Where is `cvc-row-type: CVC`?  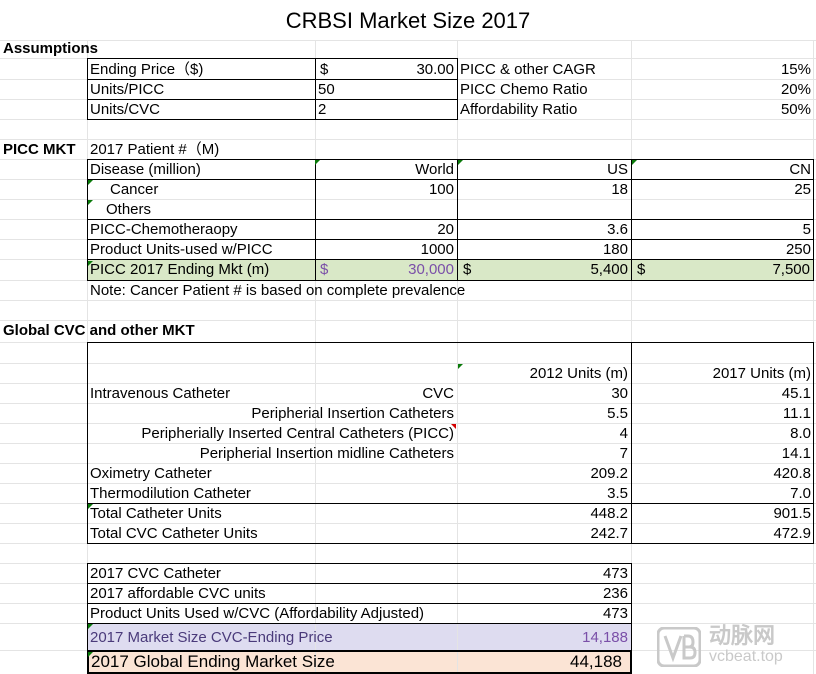
cvc-row-type: CVC is located at coordinates (386, 394).